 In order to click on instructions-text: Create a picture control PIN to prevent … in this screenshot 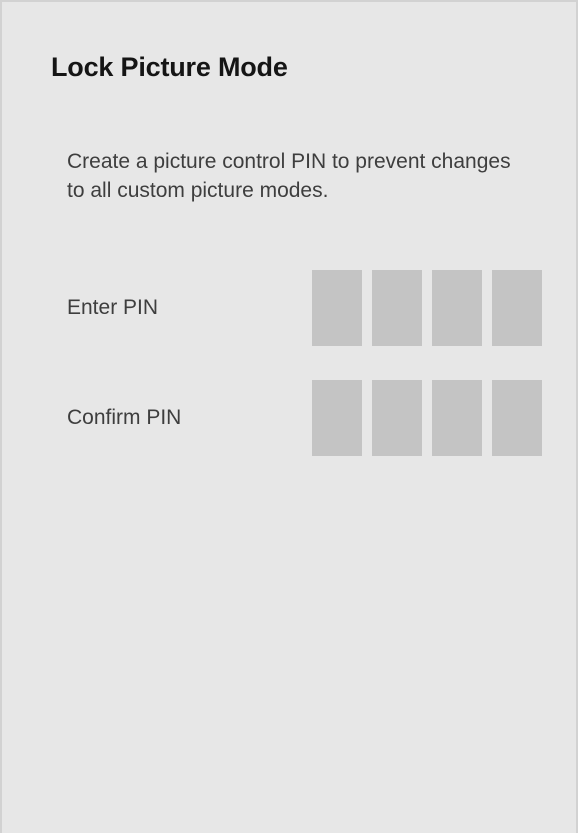, I will do `click(289, 176)`.